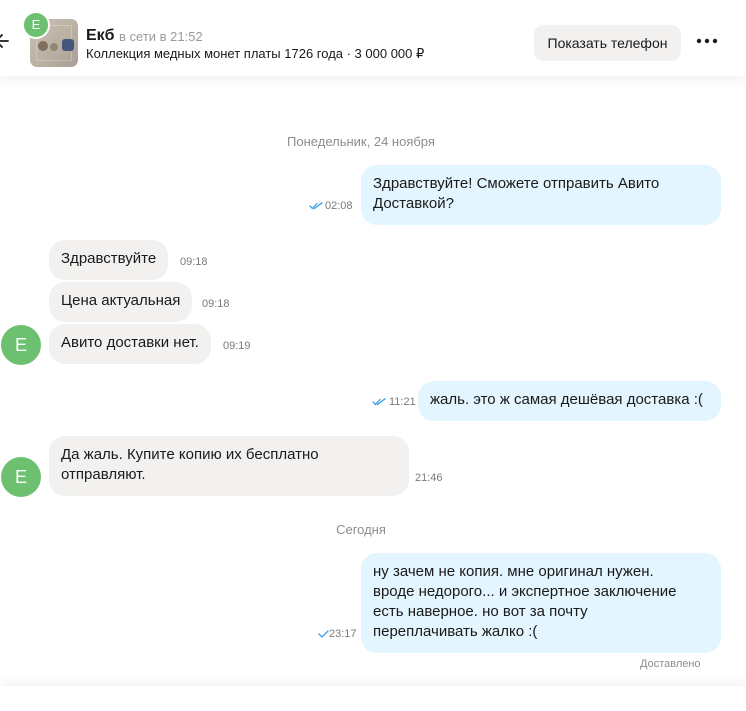 The image size is (746, 711). I want to click on date-separator: Сегодня, so click(361, 529).